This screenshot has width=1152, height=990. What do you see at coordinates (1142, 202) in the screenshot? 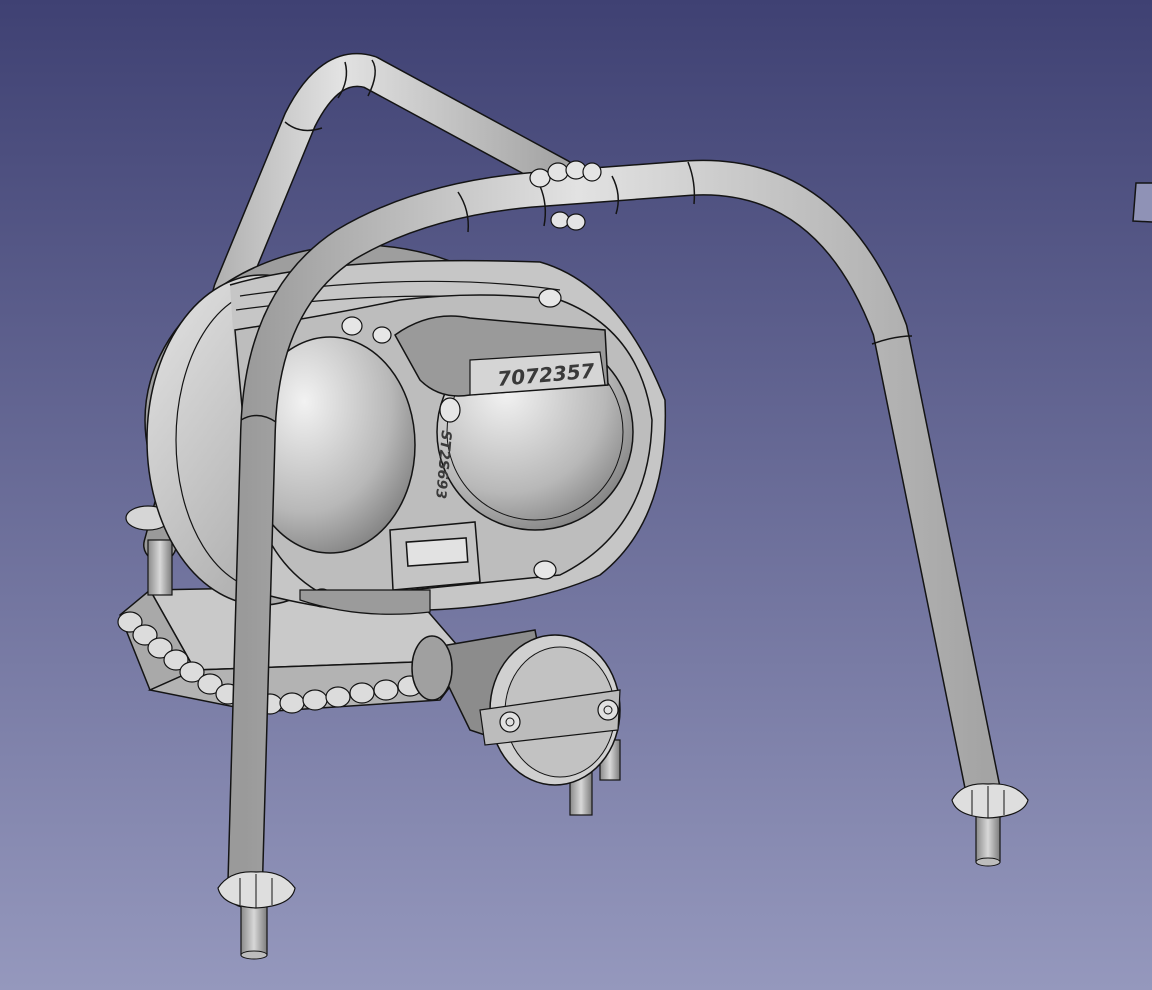
I see `offscreen-object-edge` at bounding box center [1142, 202].